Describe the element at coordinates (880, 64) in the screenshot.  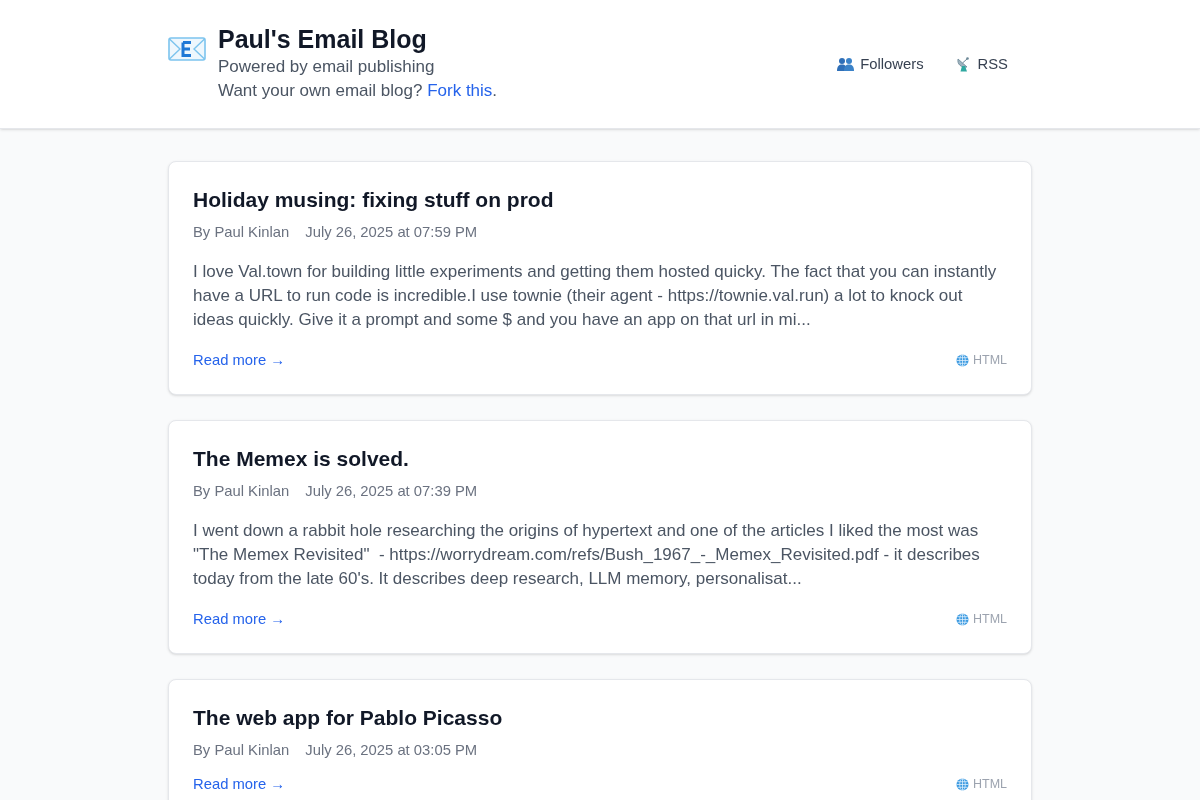
I see `nav-link: Followers` at that location.